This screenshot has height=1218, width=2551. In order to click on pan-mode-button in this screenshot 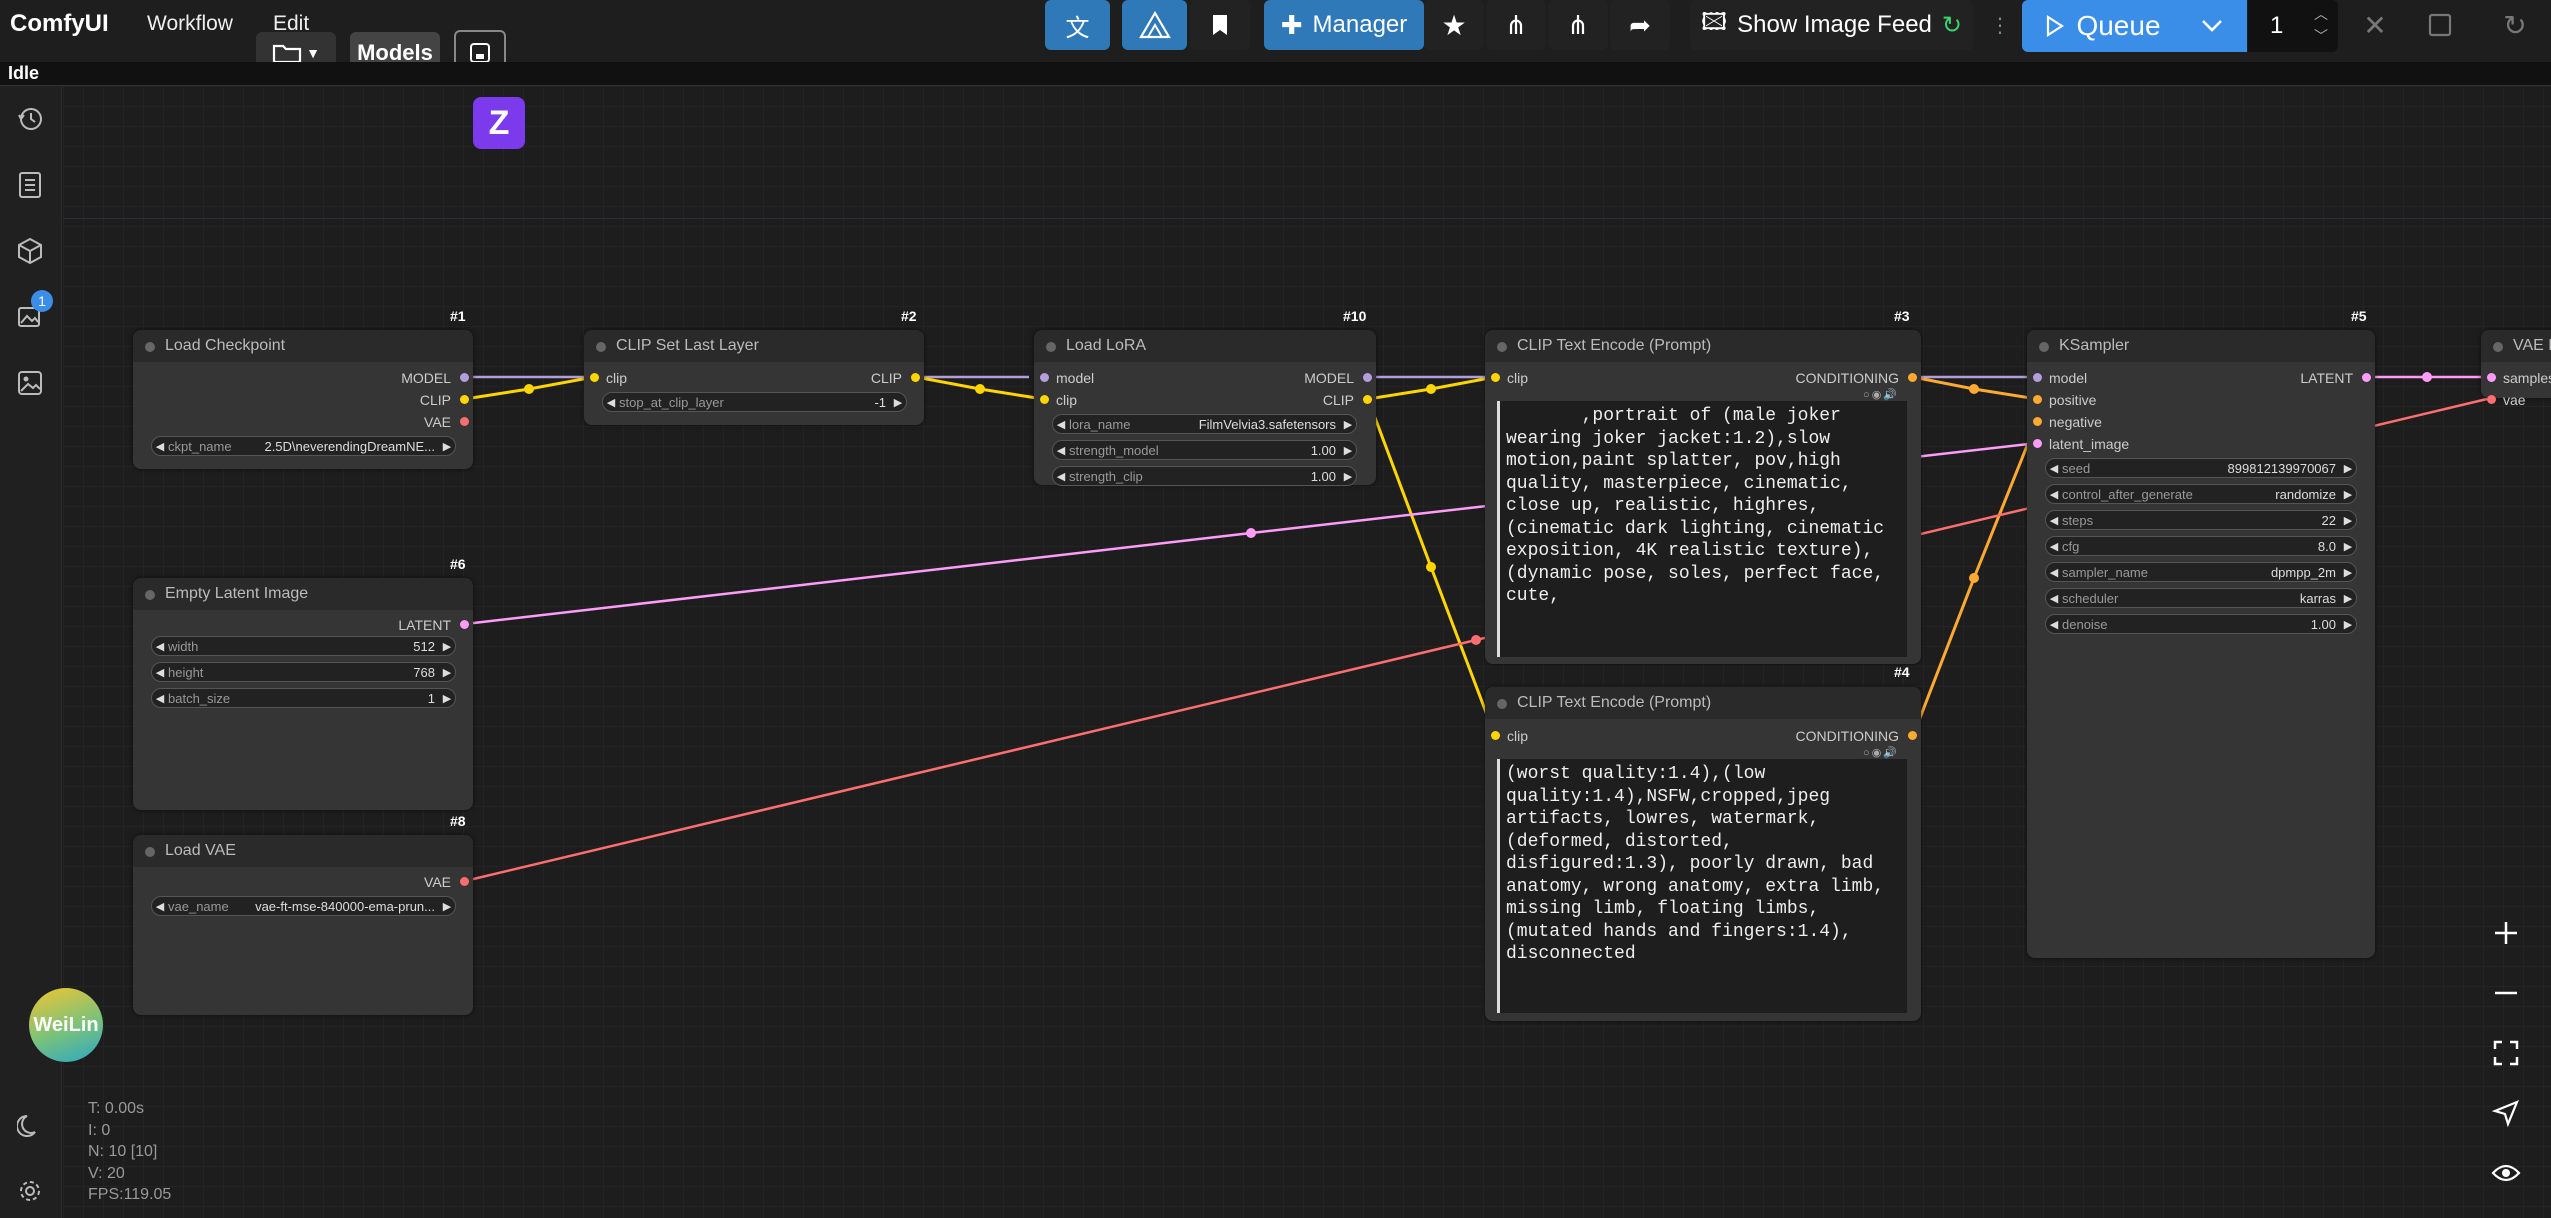, I will do `click(2506, 1115)`.